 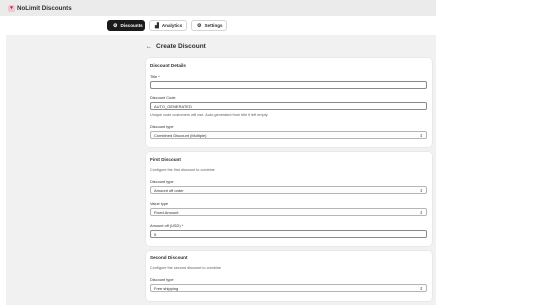 I want to click on discount-code-label: Discount Code, so click(x=163, y=97).